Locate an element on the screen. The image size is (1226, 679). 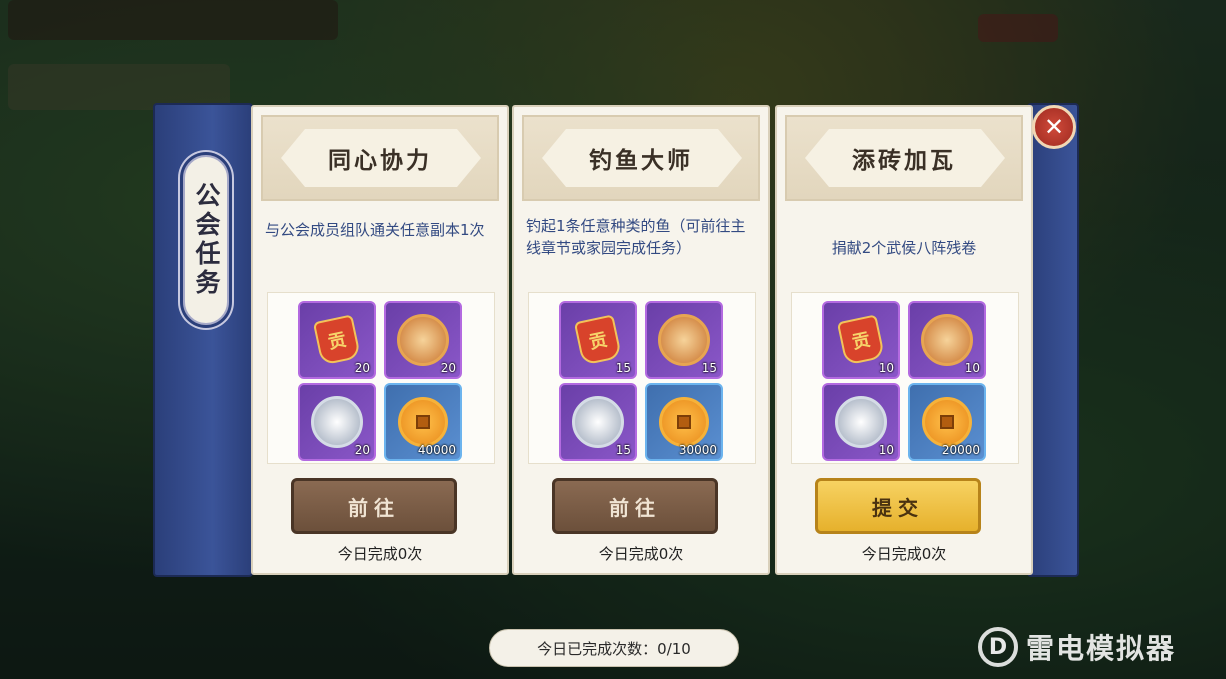
reward-qty: 30000 is located at coordinates (697, 450).